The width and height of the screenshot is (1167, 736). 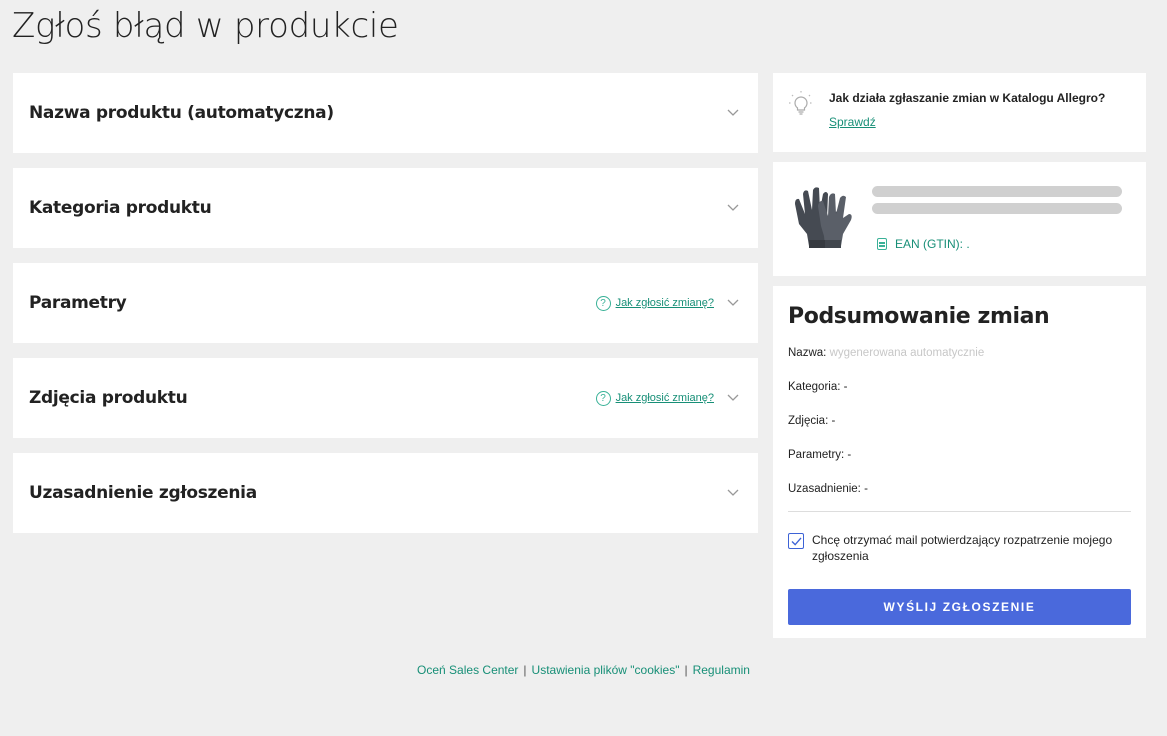 What do you see at coordinates (823, 217) in the screenshot?
I see `product-image` at bounding box center [823, 217].